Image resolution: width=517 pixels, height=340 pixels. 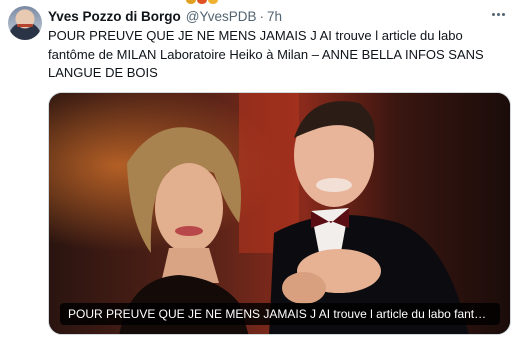 I want to click on author-handle: @YvesPDB, so click(x=221, y=16).